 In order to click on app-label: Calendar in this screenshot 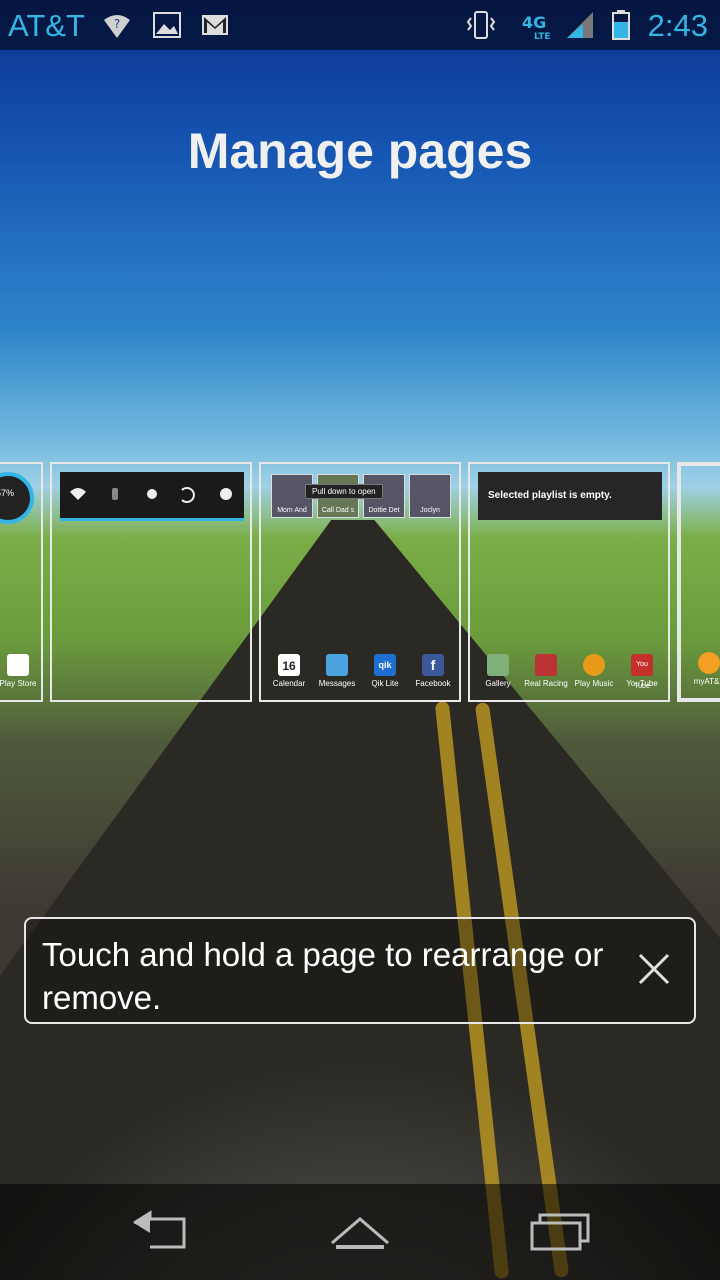, I will do `click(289, 683)`.